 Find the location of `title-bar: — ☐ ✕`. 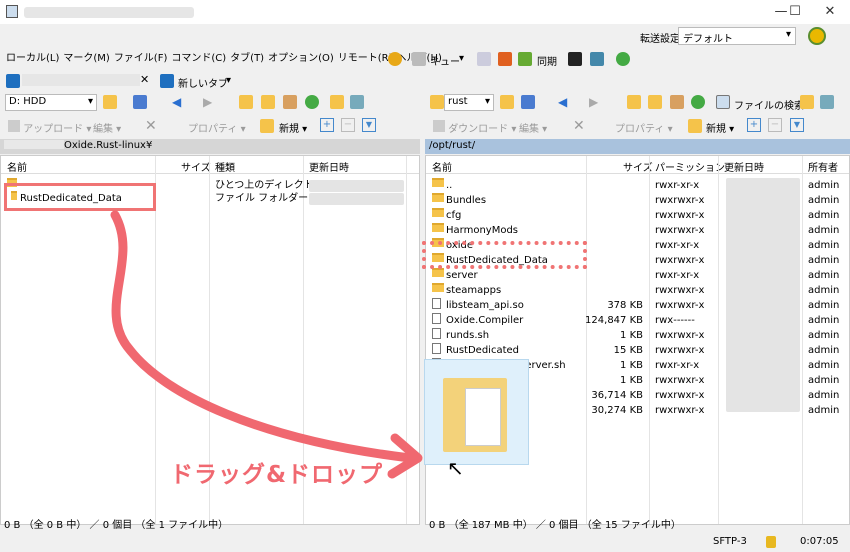

title-bar: — ☐ ✕ is located at coordinates (425, 12).